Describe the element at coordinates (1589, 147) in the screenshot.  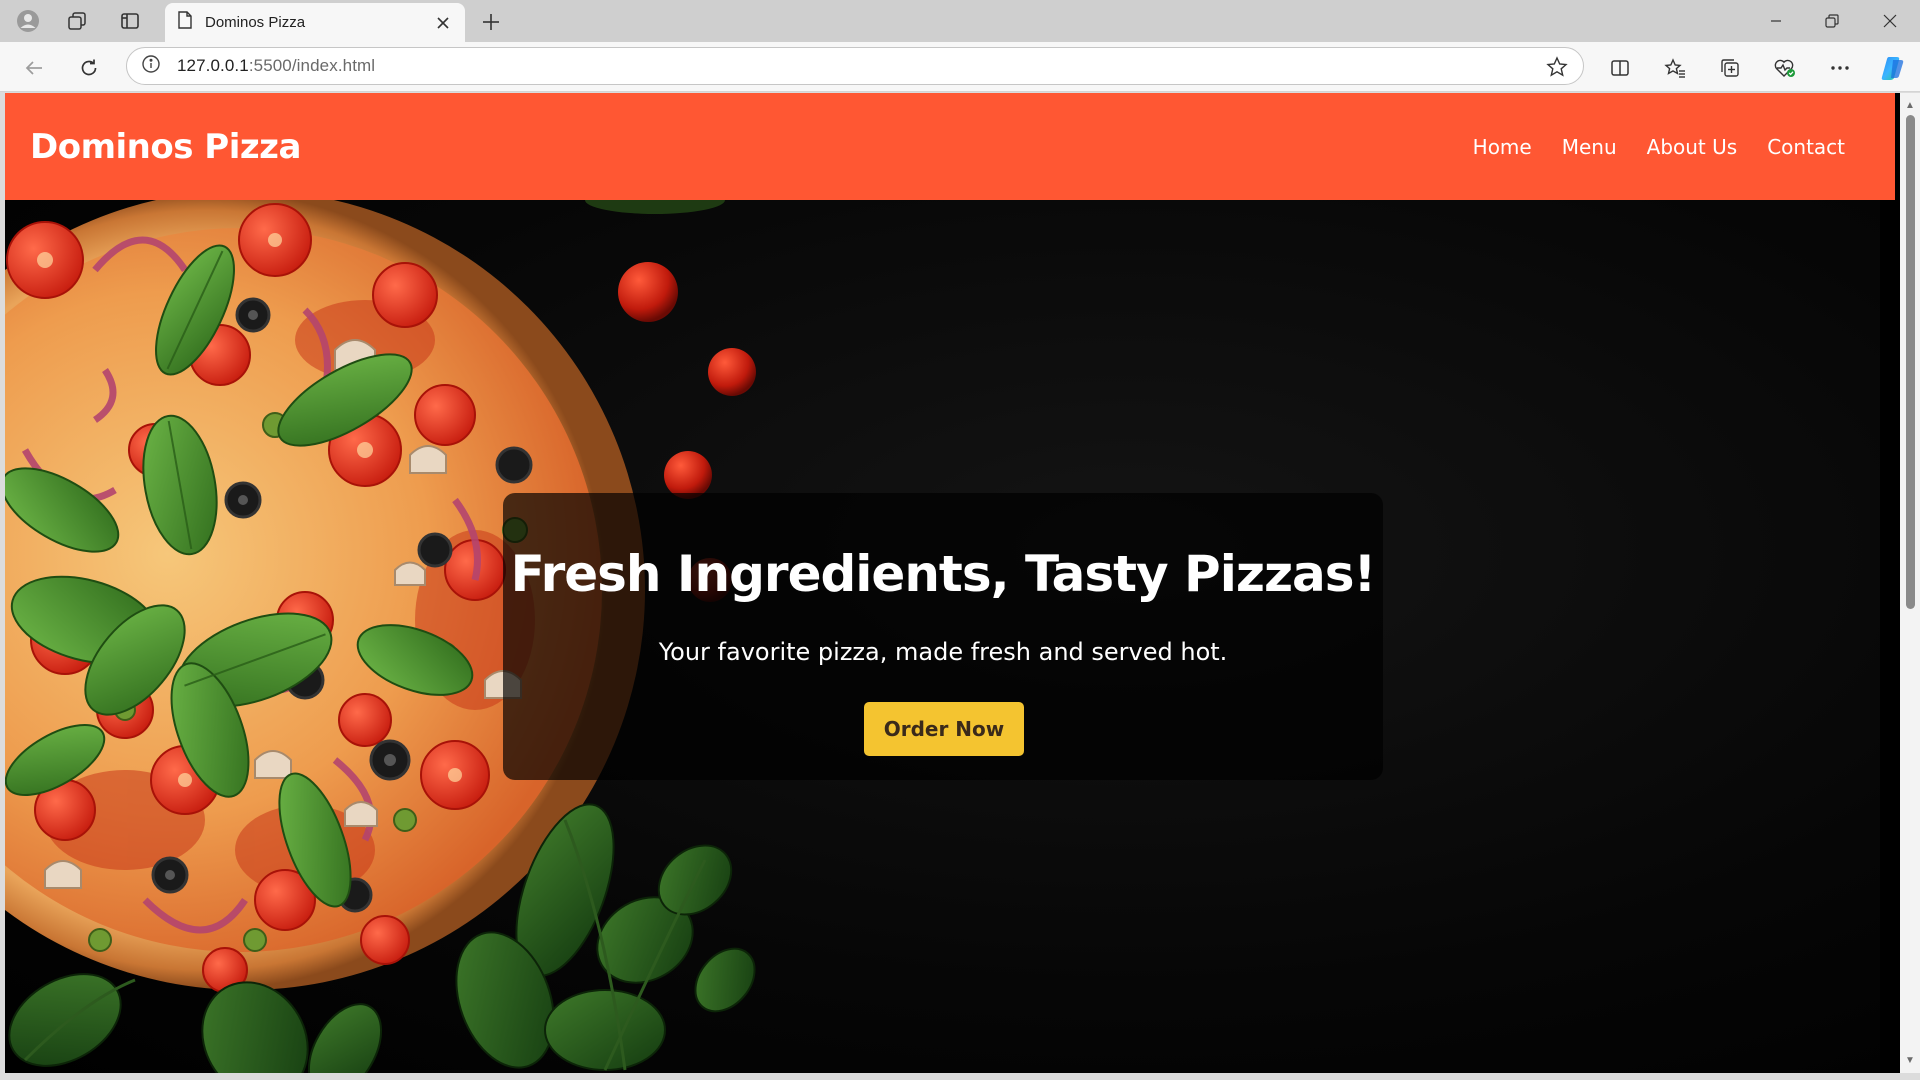
I see `nav-menu: Menu` at that location.